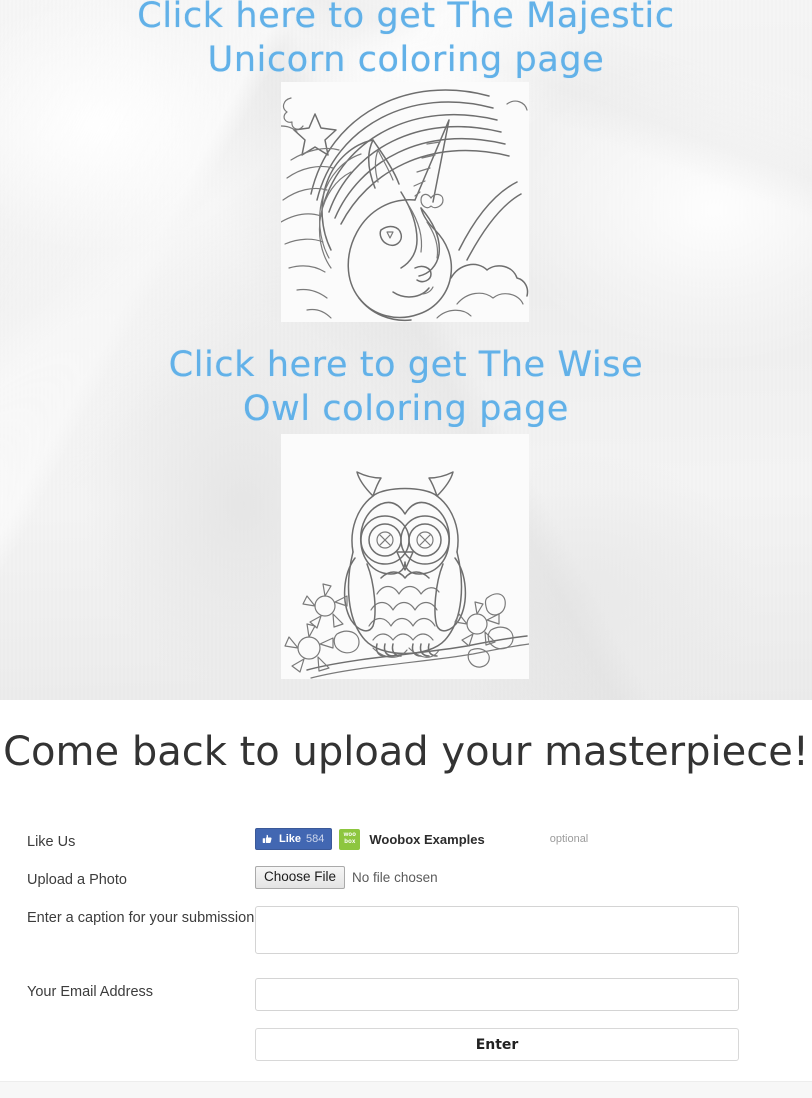 This screenshot has height=1098, width=812. Describe the element at coordinates (315, 839) in the screenshot. I see `facebook-like-count: 584` at that location.